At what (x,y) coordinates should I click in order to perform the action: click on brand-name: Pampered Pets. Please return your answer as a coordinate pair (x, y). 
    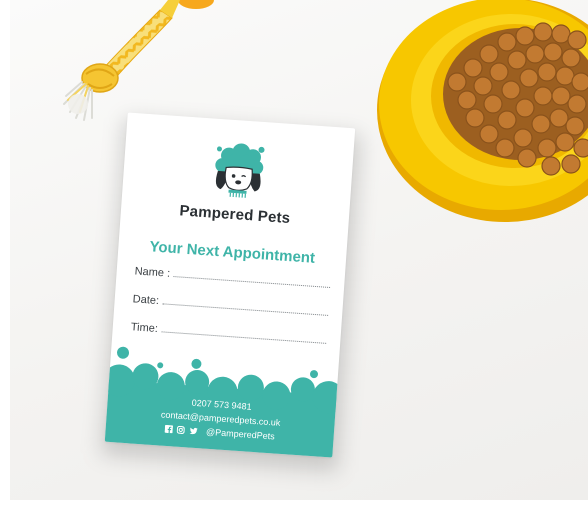
    Looking at the image, I should click on (234, 215).